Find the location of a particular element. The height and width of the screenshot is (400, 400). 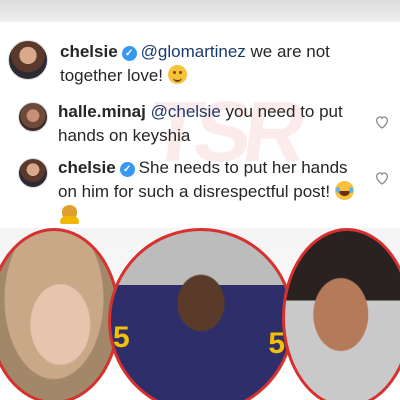

top-image-strip is located at coordinates (200, 11).